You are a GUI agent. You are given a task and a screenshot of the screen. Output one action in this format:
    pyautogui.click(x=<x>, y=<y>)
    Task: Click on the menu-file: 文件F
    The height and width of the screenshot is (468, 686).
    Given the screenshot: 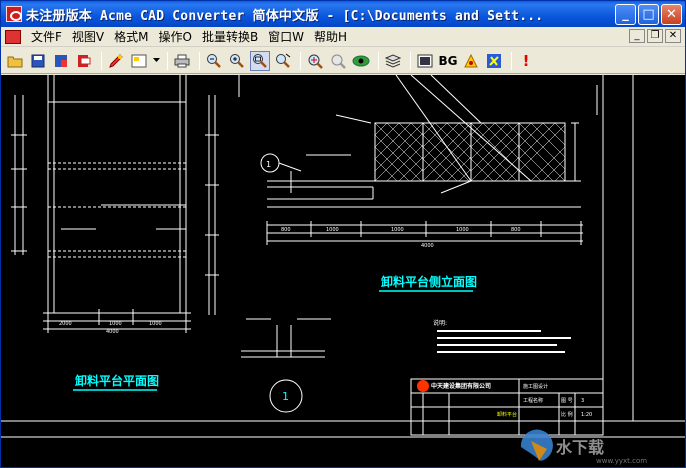 What is the action you would take?
    pyautogui.click(x=46, y=36)
    